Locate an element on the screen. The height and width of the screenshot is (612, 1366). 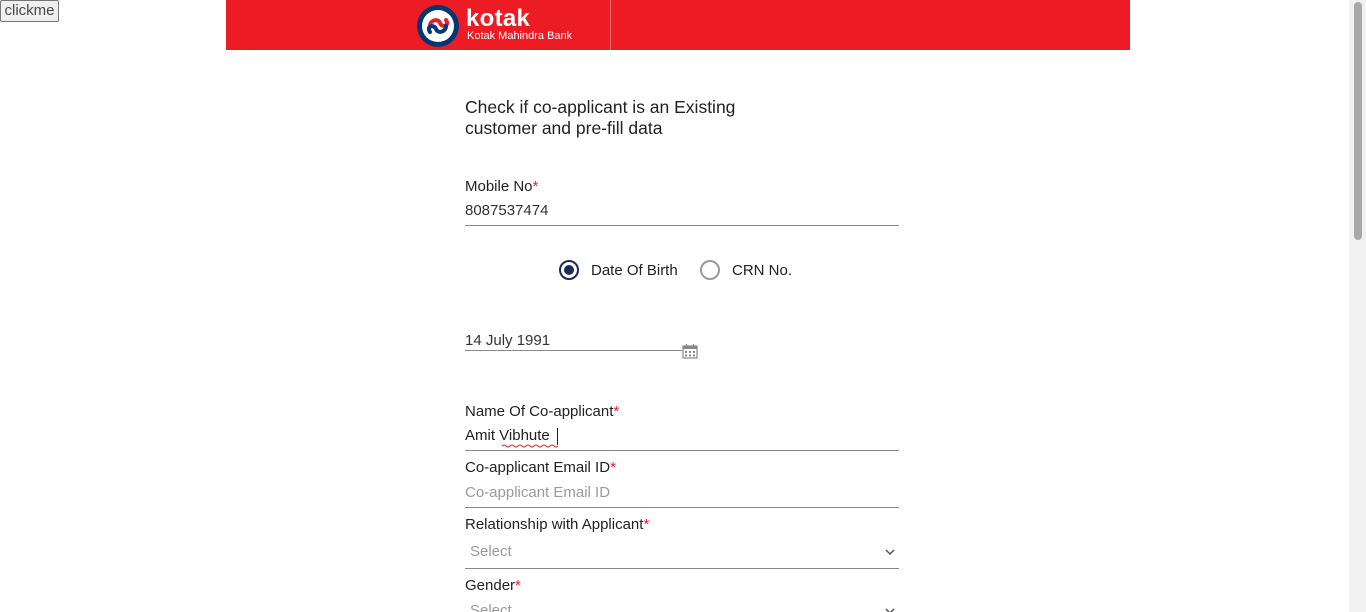
email-label: Co-applicant Email ID* is located at coordinates (540, 467).